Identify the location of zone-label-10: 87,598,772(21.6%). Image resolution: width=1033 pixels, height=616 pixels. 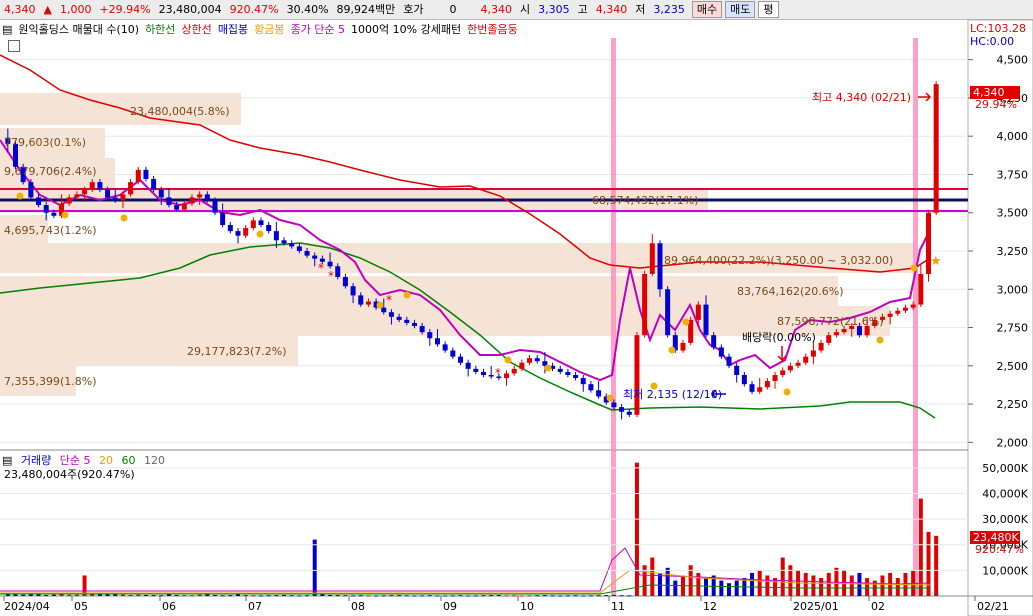
(830, 321).